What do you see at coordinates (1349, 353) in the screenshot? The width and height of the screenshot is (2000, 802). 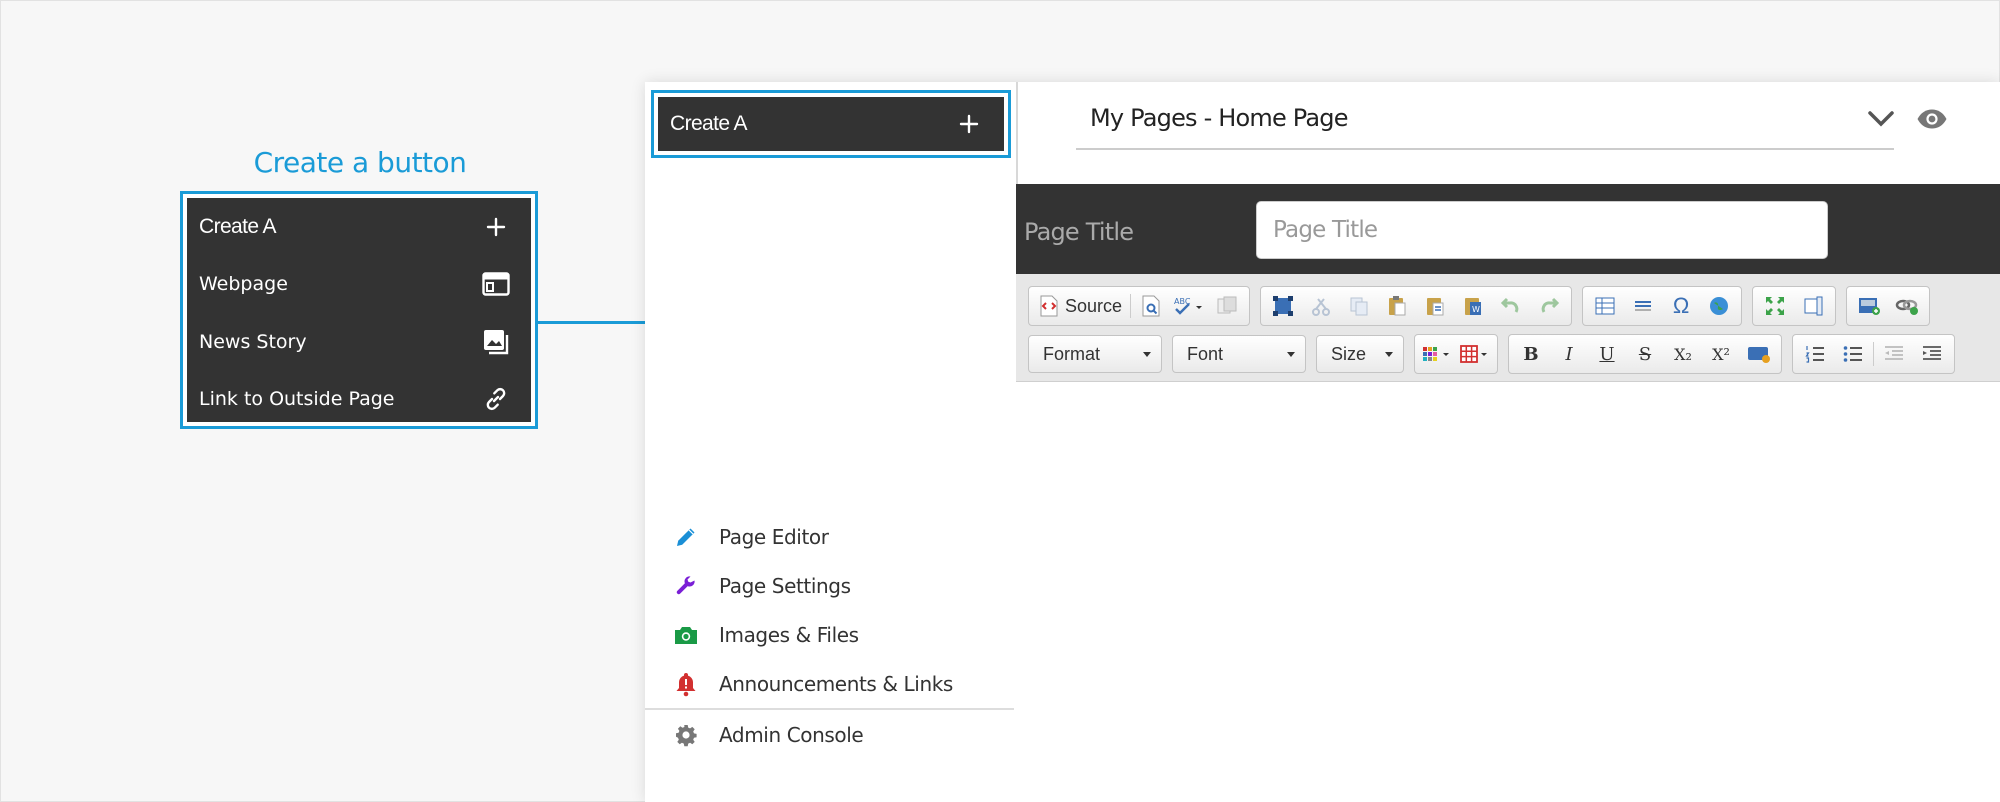 I see `size-select-label: Size` at bounding box center [1349, 353].